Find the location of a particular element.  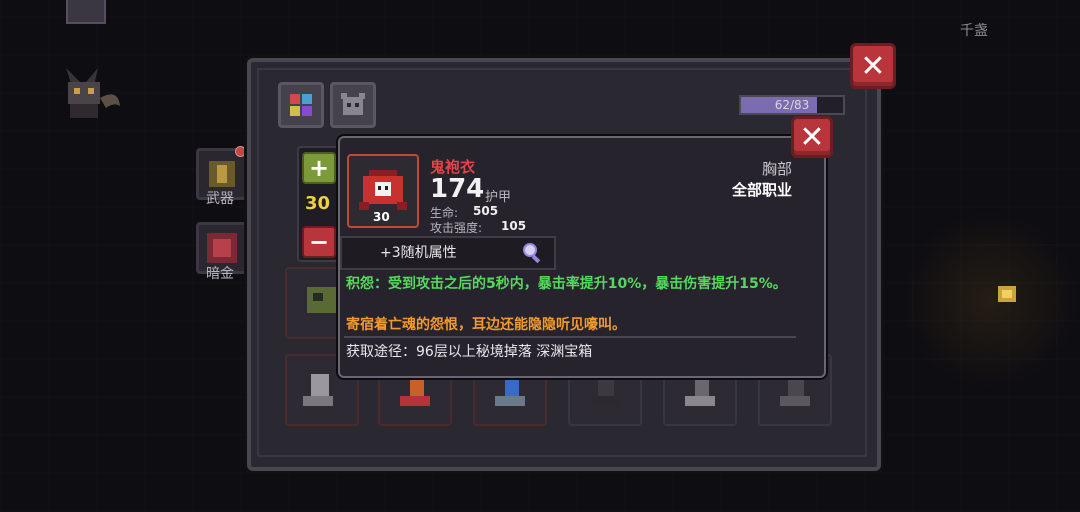

lamp-icon is located at coordinates (1007, 295).